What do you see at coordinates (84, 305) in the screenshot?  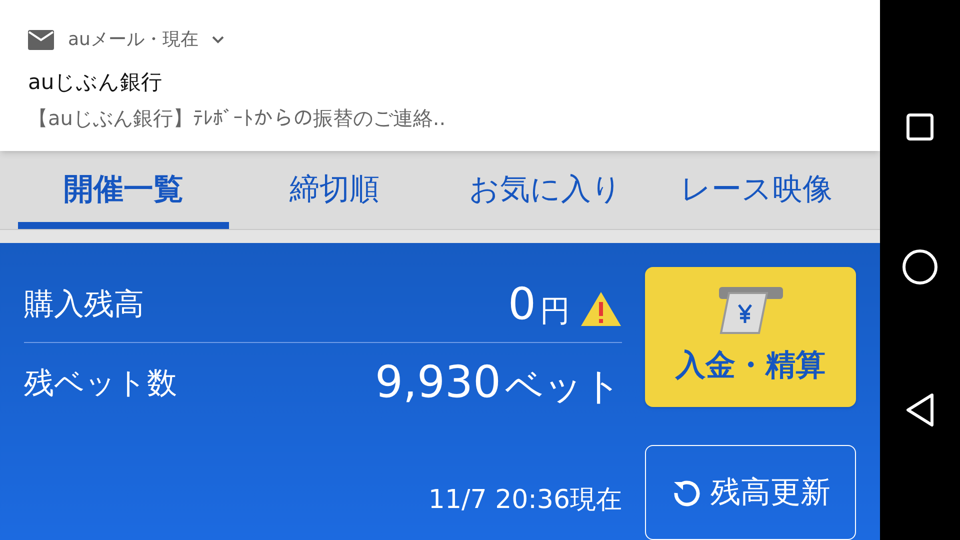 I see `balance-label: 購入残高` at bounding box center [84, 305].